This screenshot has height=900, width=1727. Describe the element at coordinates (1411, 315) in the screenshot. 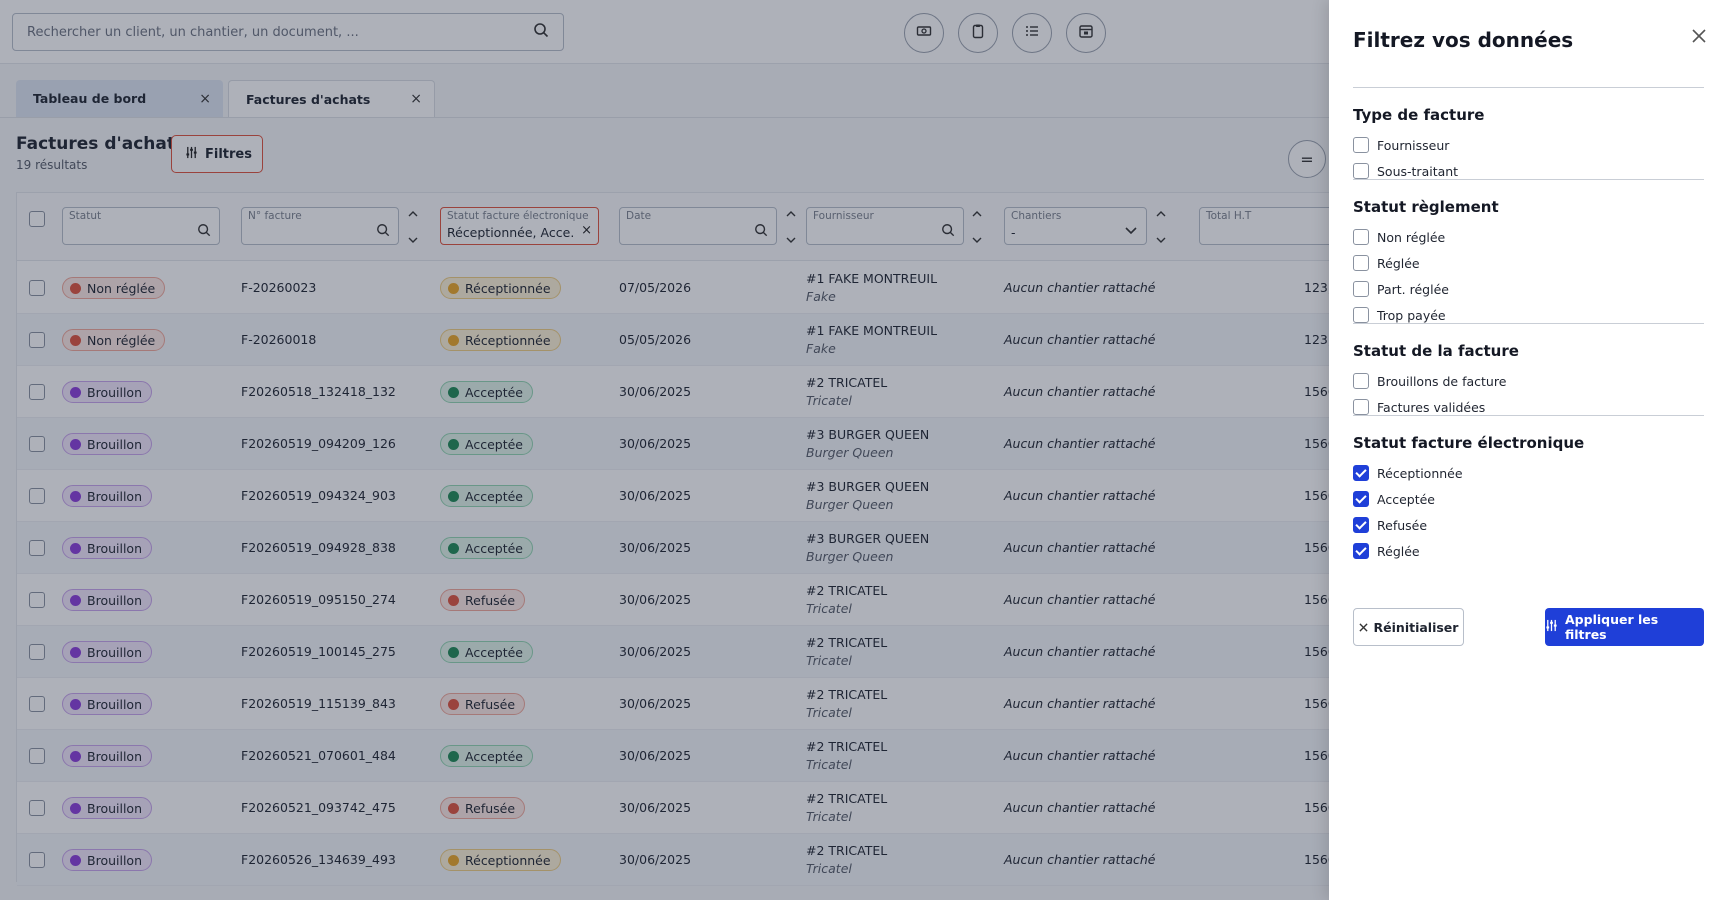

I see `option-label: Trop payée` at that location.